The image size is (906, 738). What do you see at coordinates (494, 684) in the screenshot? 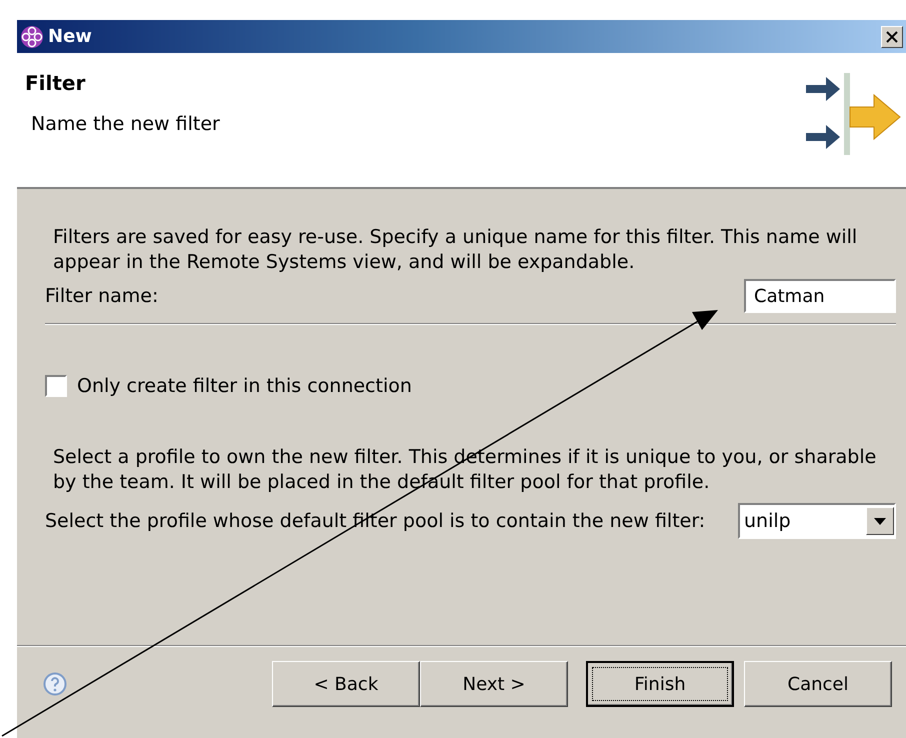
I see `wizard-button: Next >` at bounding box center [494, 684].